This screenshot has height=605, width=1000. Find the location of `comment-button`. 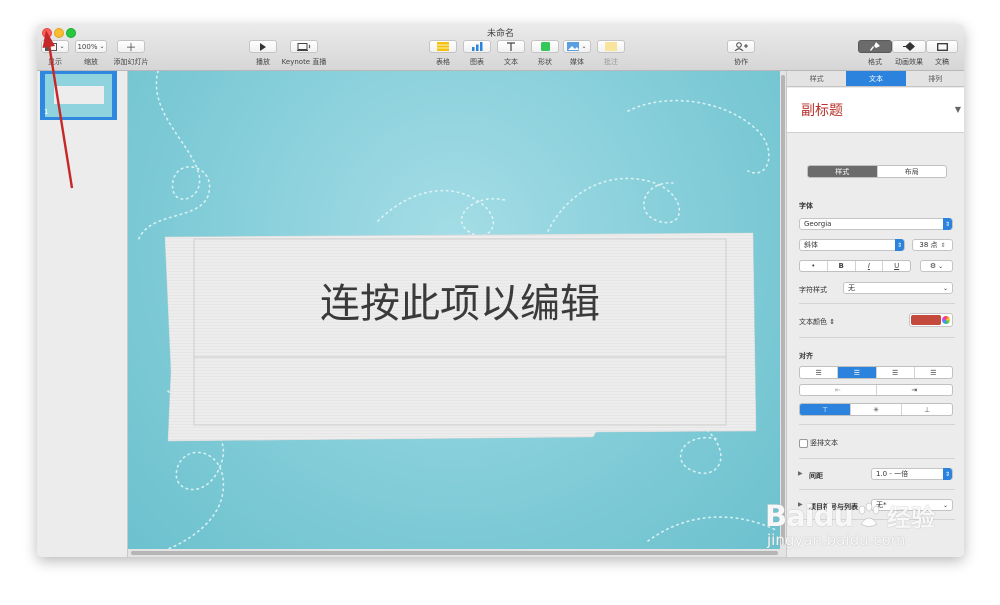

comment-button is located at coordinates (611, 46).